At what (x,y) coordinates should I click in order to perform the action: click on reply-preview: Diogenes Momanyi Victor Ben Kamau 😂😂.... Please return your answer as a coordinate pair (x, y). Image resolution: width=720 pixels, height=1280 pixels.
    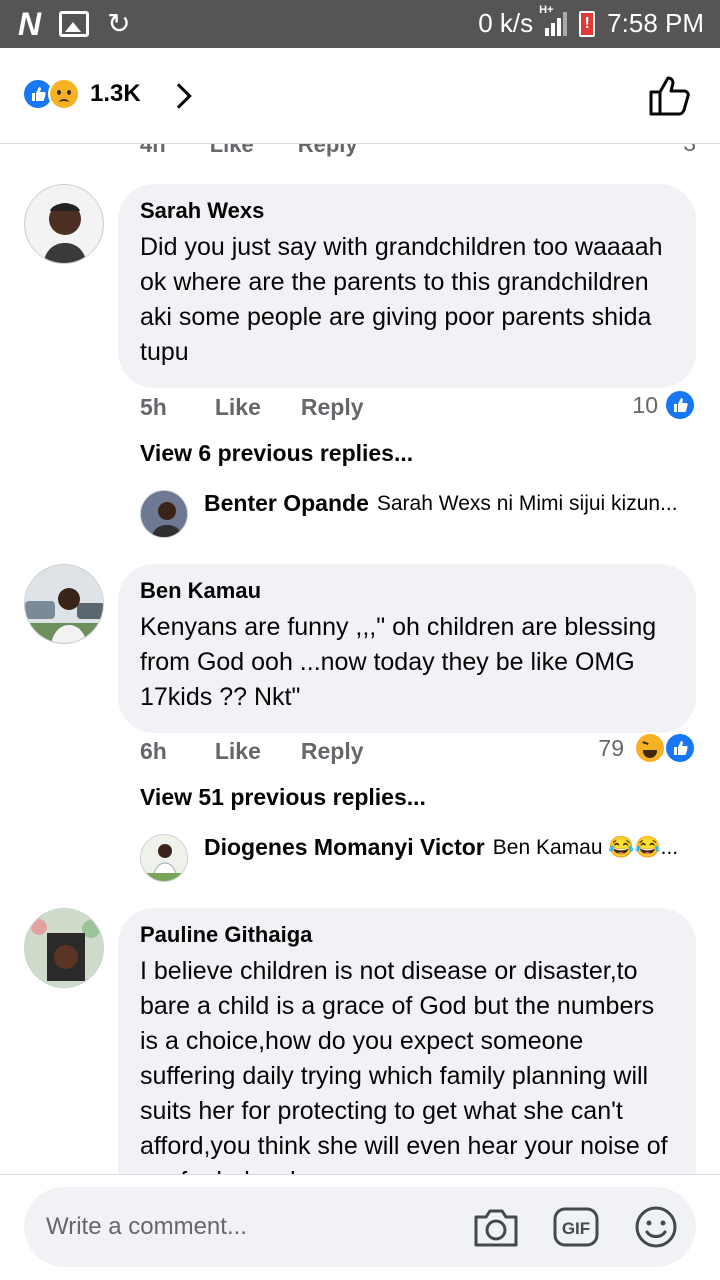
    Looking at the image, I should click on (420, 858).